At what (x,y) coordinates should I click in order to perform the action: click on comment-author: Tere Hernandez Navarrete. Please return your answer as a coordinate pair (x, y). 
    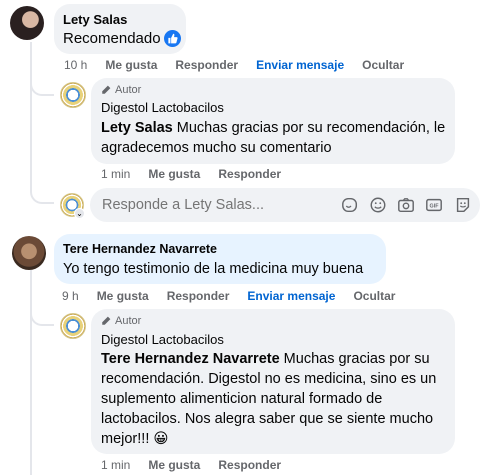
    Looking at the image, I should click on (140, 249).